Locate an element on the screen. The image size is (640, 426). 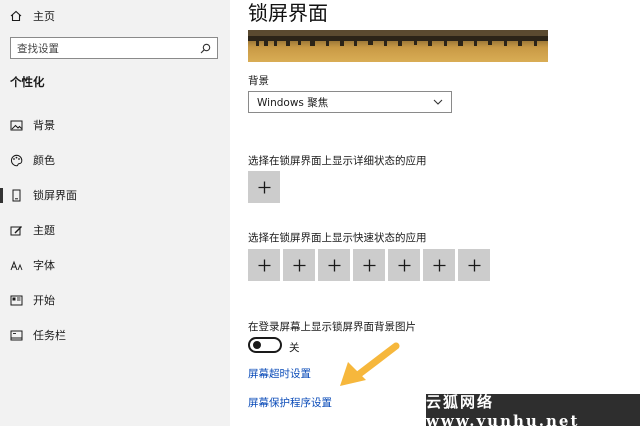
font-icon is located at coordinates (16, 265).